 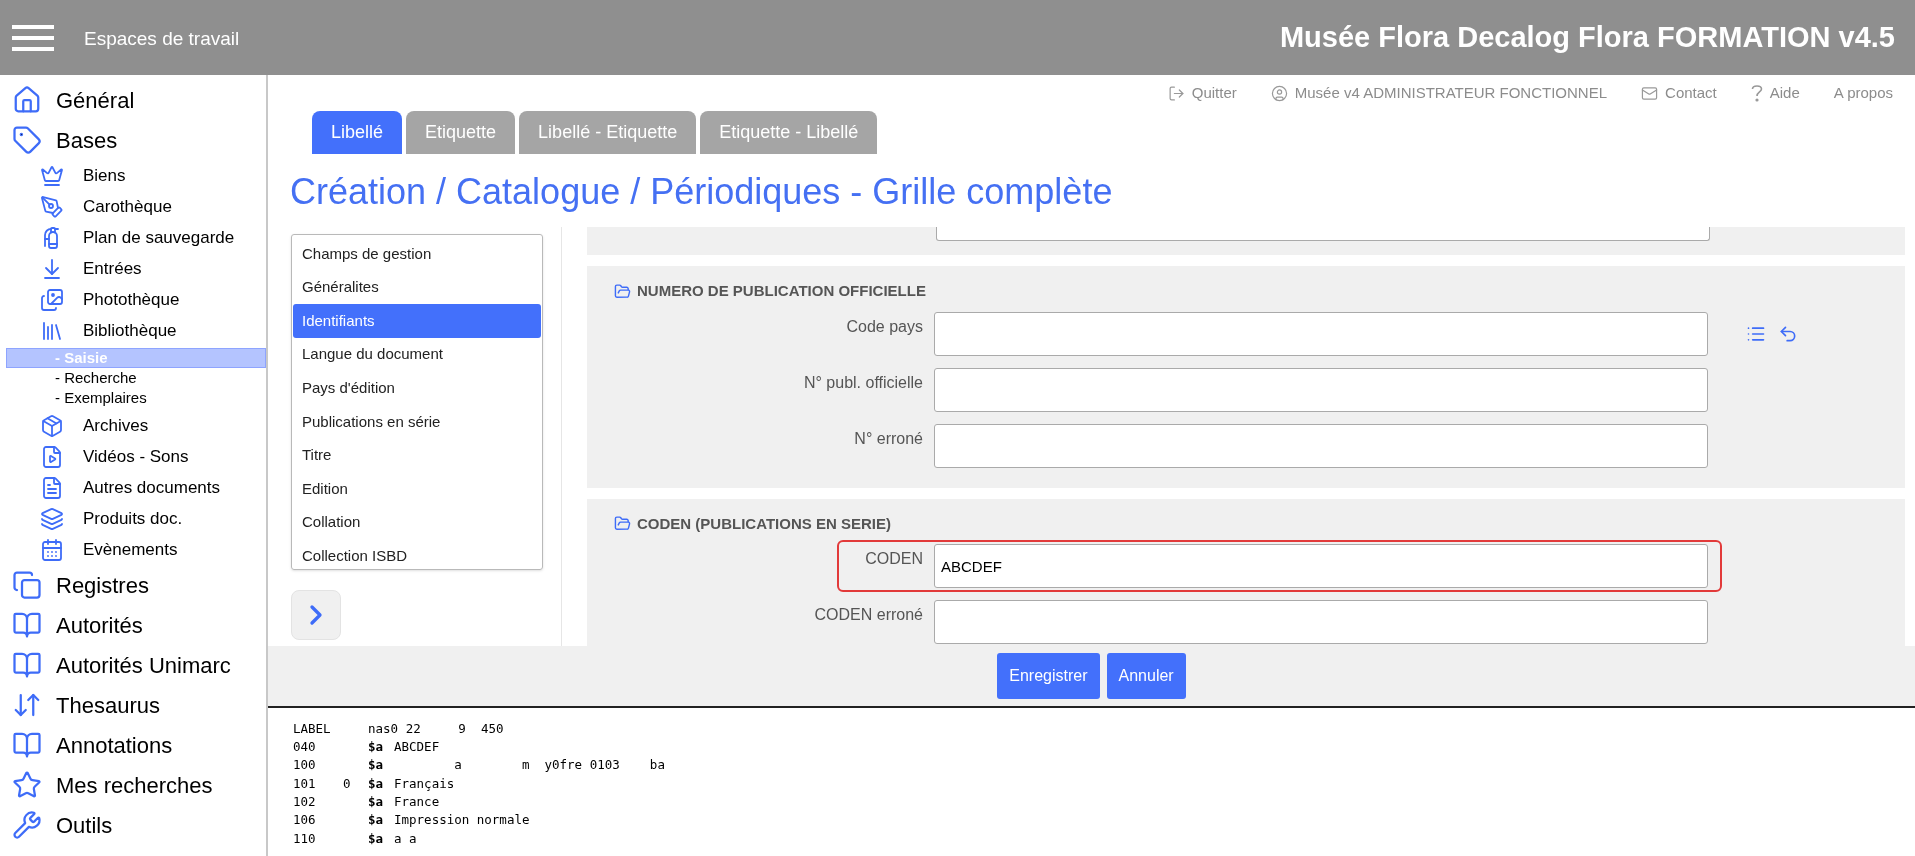 I want to click on nav-subitem: Biens, so click(x=104, y=175).